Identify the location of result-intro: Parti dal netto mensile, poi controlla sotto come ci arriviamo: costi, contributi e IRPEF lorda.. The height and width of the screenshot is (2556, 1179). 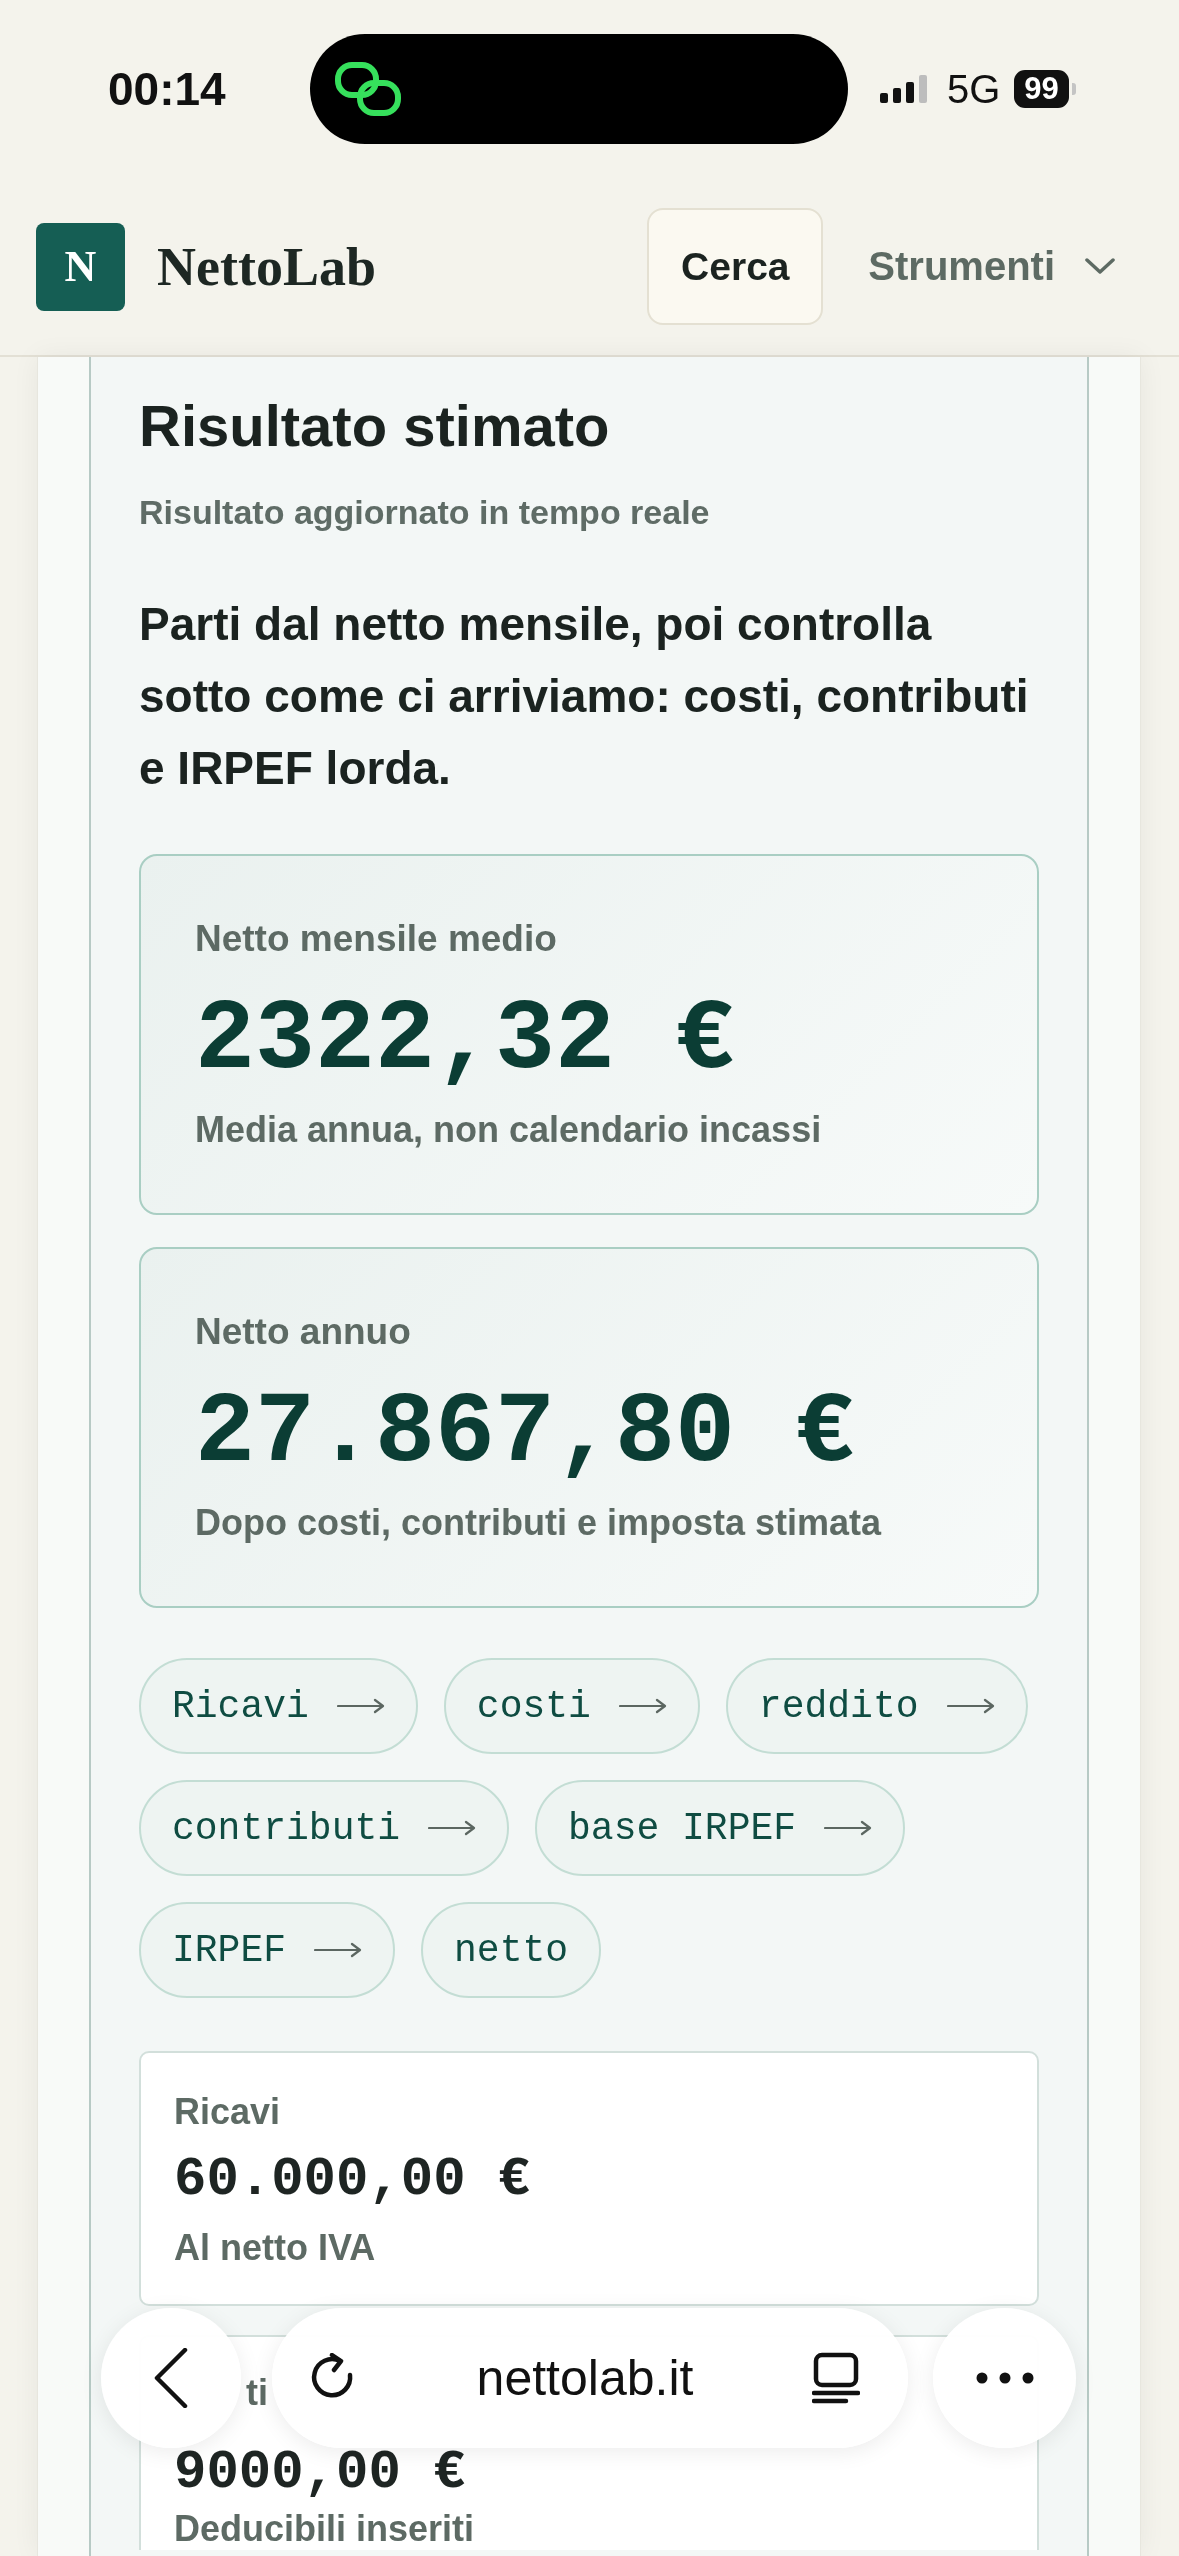
(584, 696).